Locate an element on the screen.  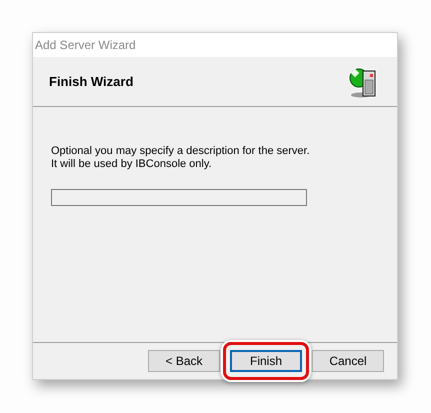
header-title: Finish Wizard is located at coordinates (91, 81).